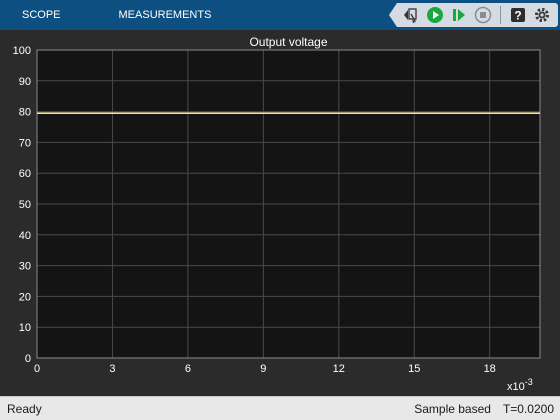 This screenshot has width=560, height=420. I want to click on help-icon: ?, so click(518, 15).